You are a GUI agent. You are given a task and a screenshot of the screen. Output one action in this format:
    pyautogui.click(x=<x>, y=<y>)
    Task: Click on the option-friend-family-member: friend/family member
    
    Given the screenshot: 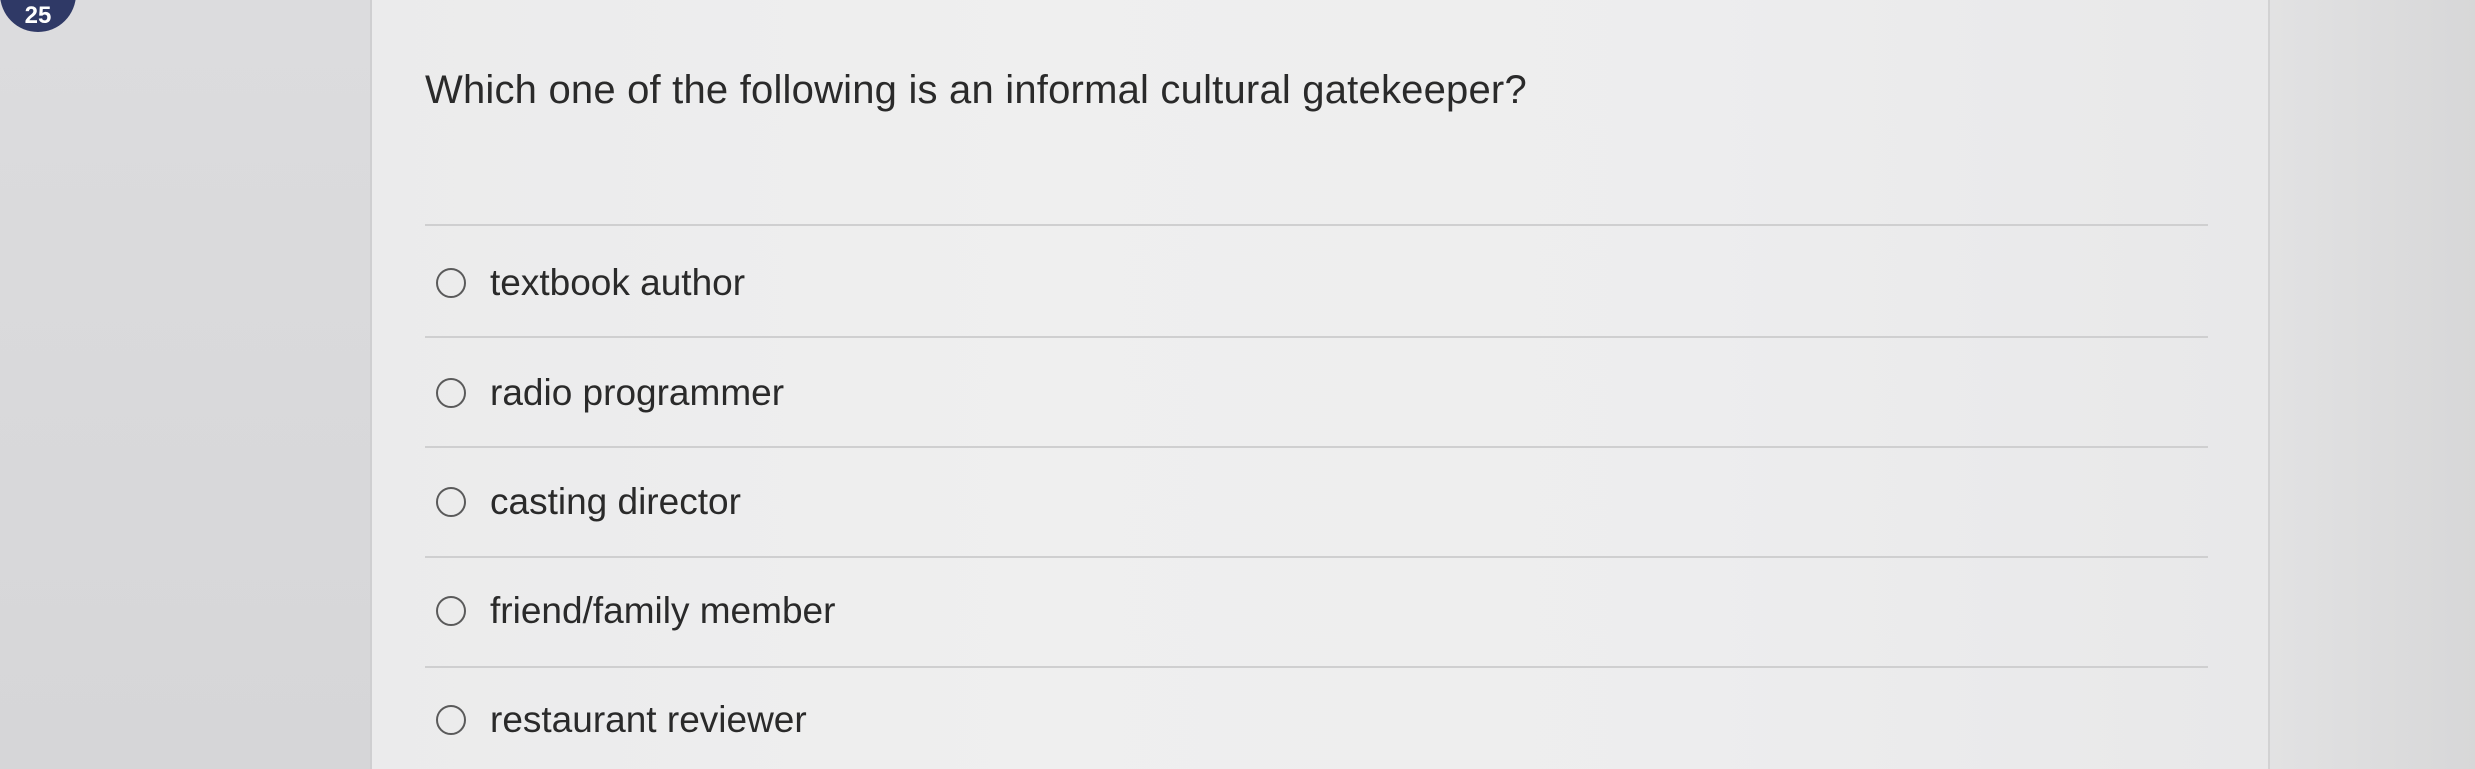 What is the action you would take?
    pyautogui.click(x=635, y=611)
    